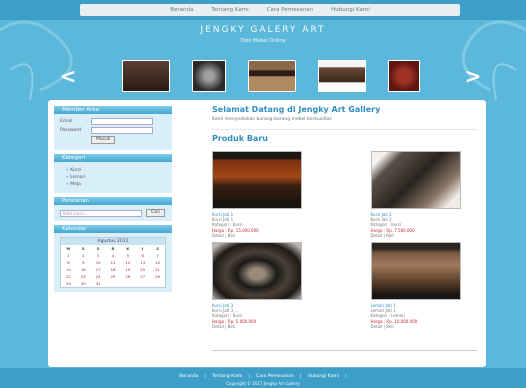  I want to click on calendar-day: 15, so click(68, 269).